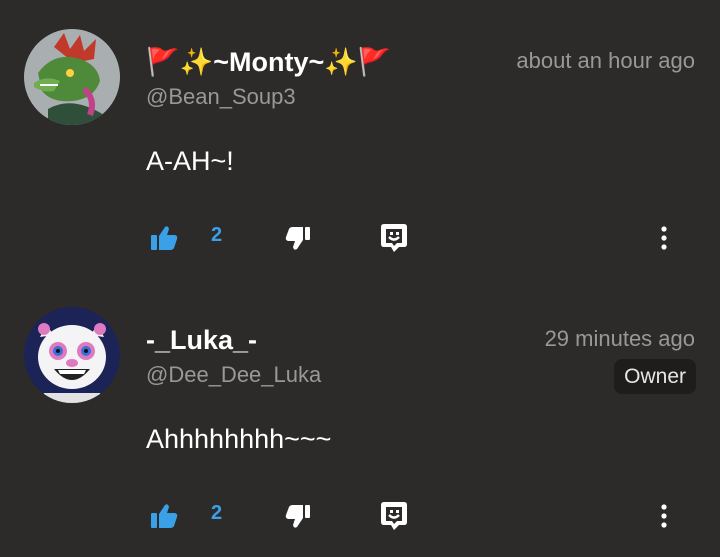 The width and height of the screenshot is (720, 557). I want to click on display-name: -_Luka_-, so click(201, 340).